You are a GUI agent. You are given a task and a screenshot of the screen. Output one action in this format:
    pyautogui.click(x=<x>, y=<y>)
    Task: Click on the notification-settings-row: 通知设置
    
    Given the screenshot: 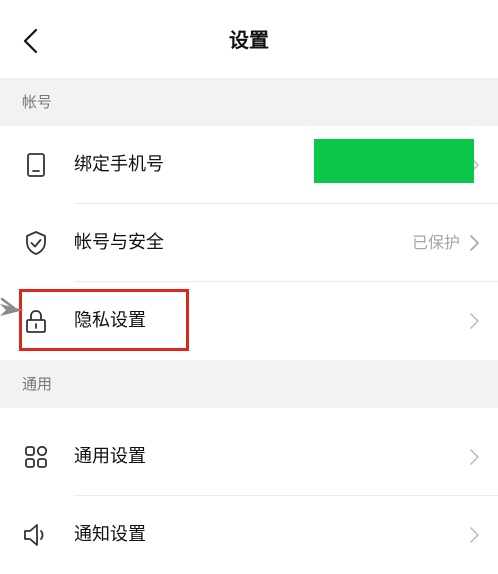 What is the action you would take?
    pyautogui.click(x=249, y=535)
    